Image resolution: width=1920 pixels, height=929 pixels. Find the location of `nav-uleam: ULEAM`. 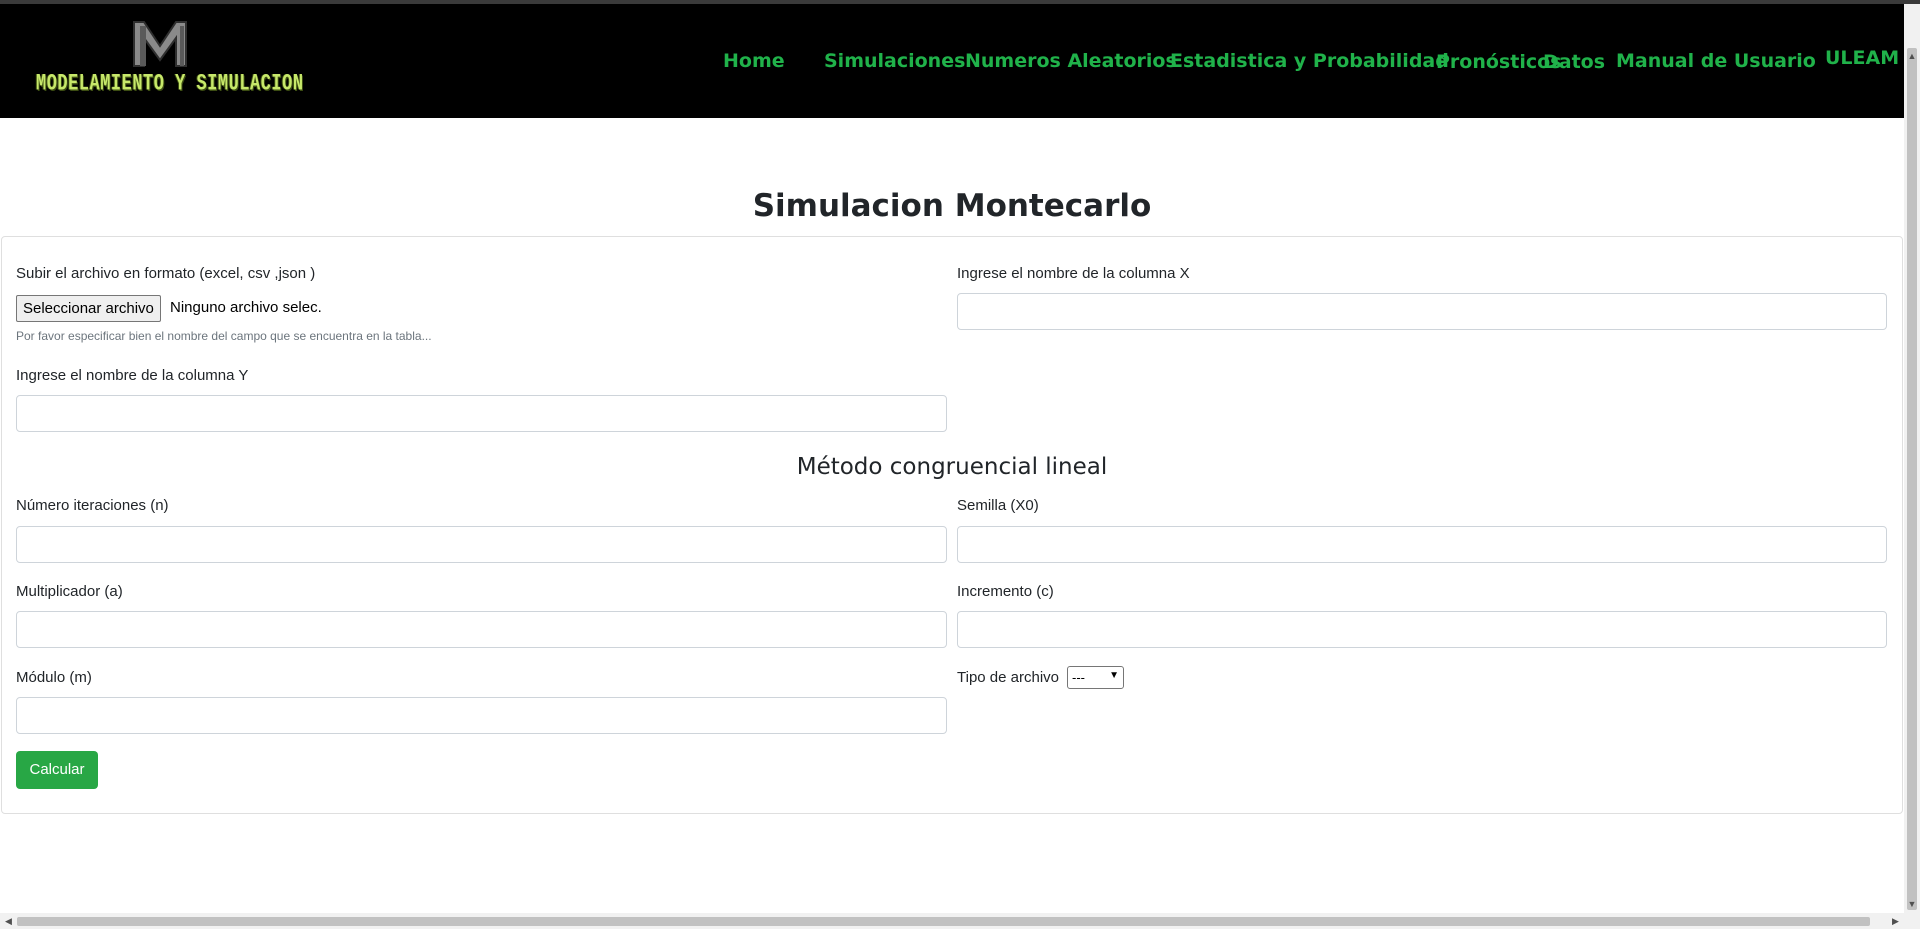

nav-uleam: ULEAM is located at coordinates (1862, 58).